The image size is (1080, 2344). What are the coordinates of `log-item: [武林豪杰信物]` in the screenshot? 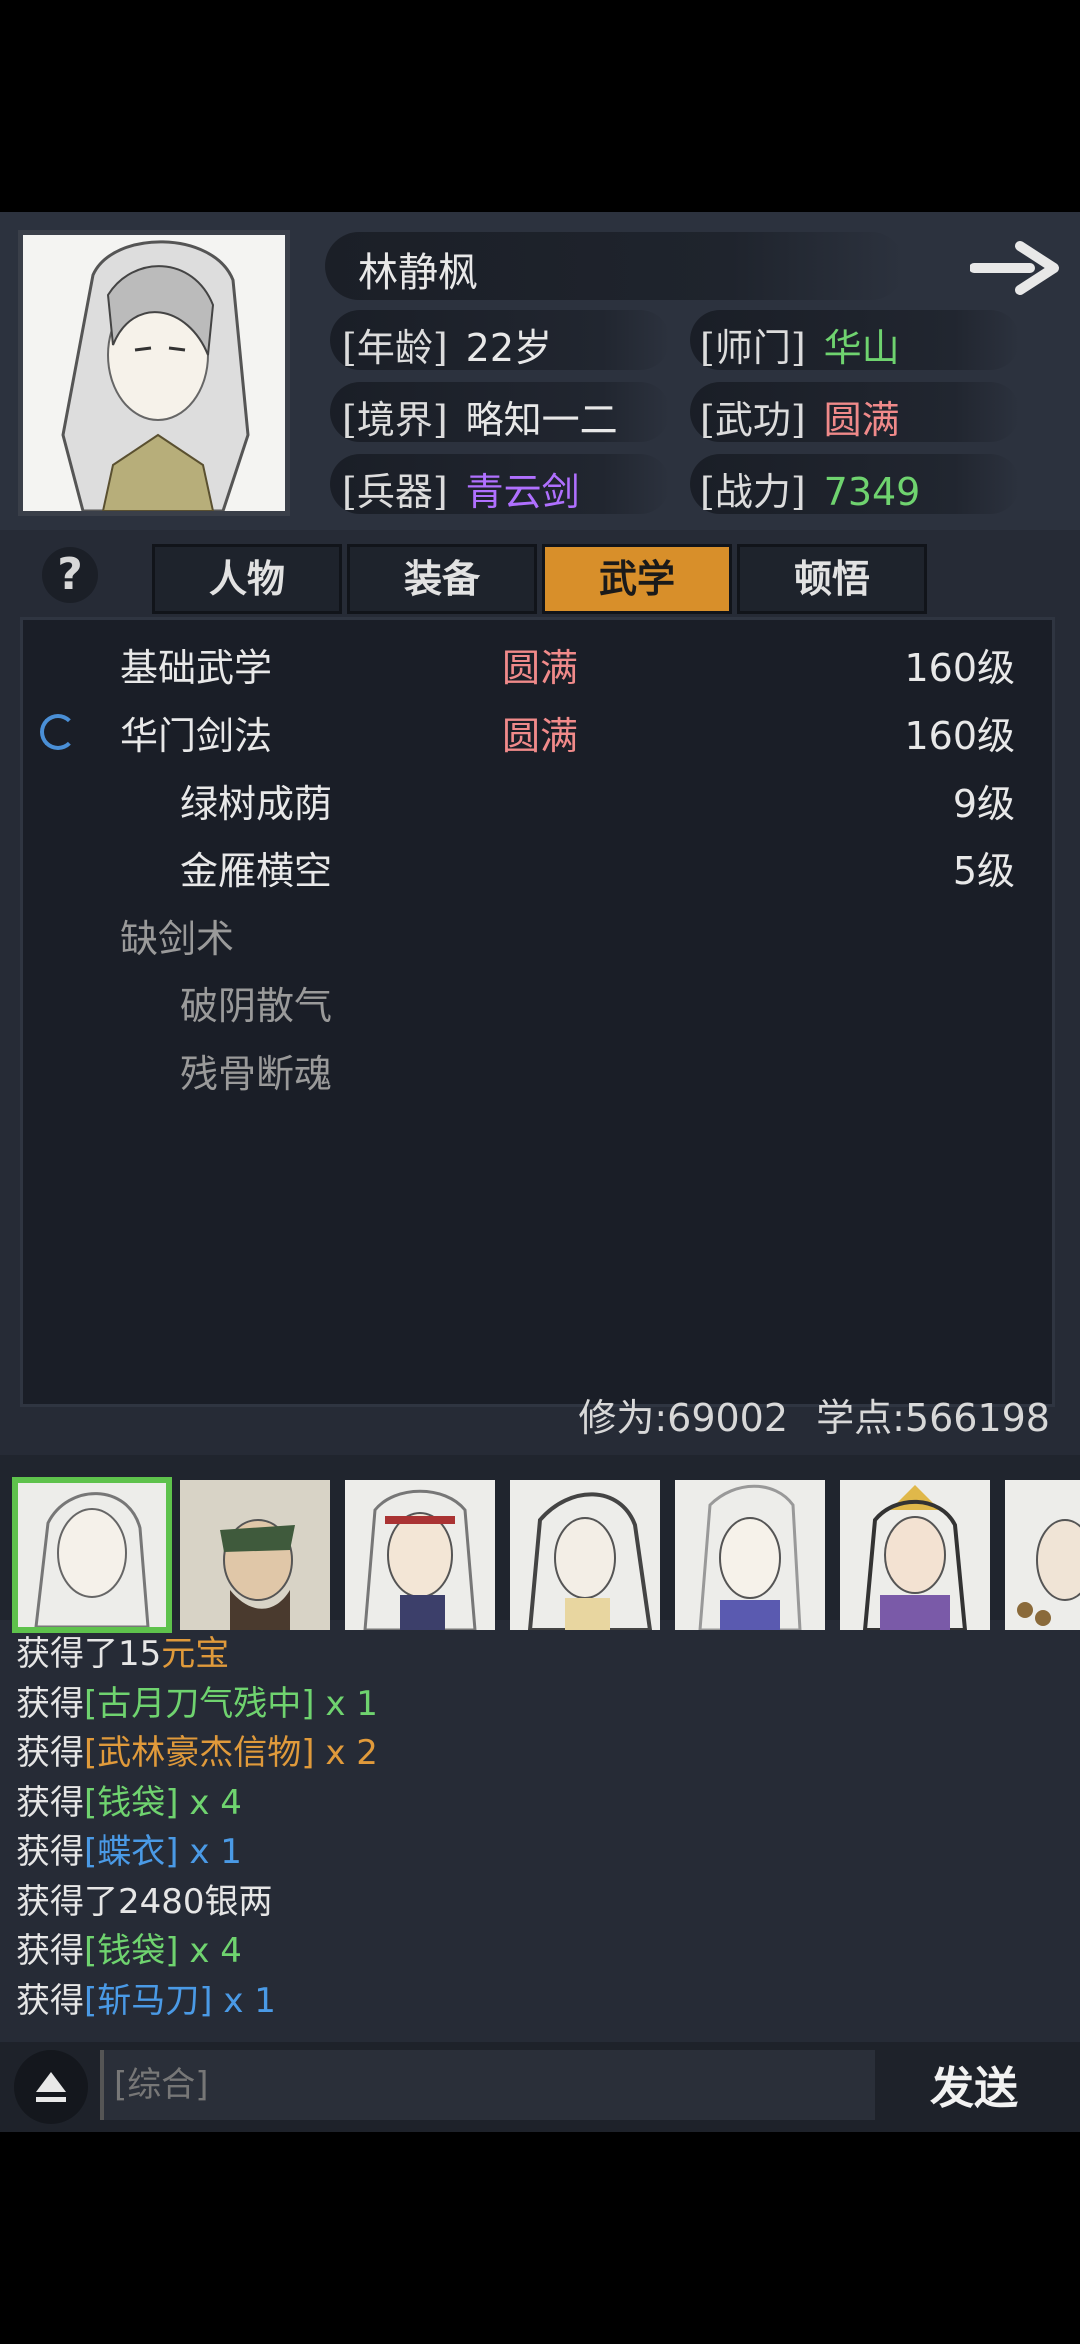 It's located at (199, 1753).